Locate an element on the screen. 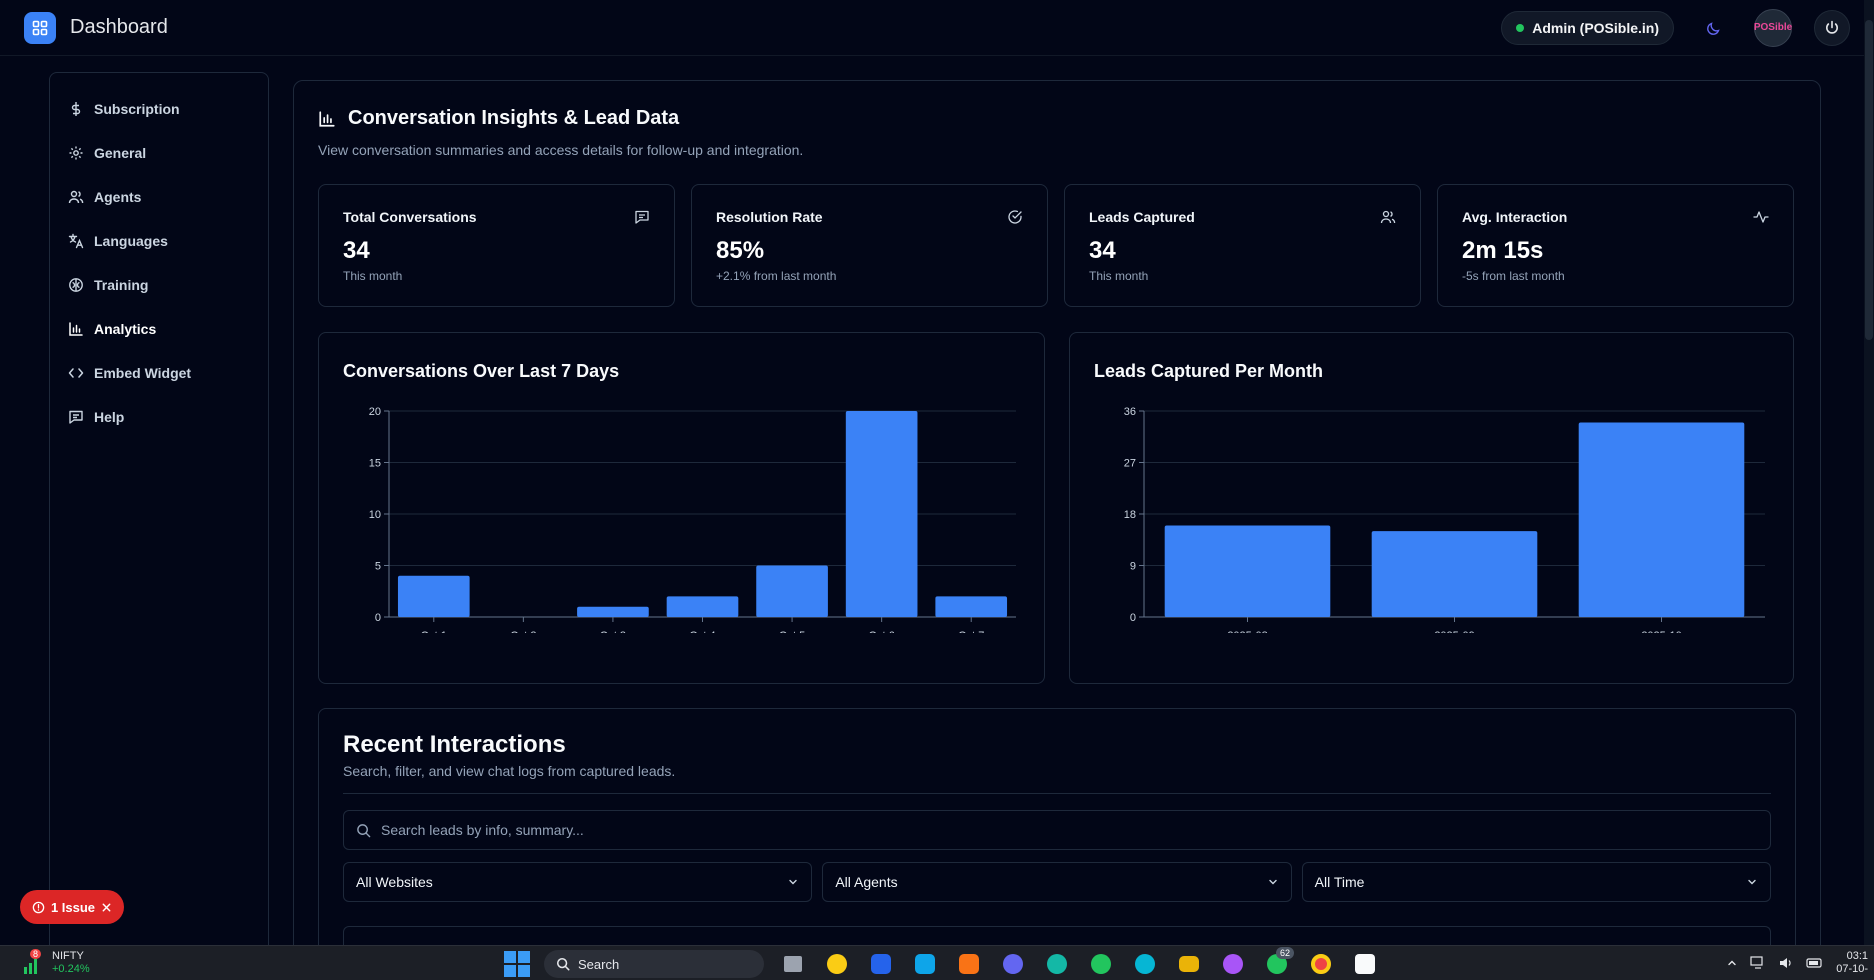 This screenshot has width=1874, height=980. online-status-dot is located at coordinates (1520, 27).